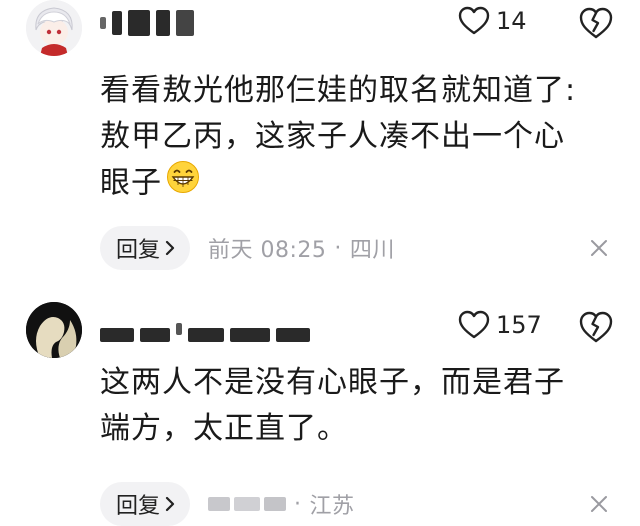  Describe the element at coordinates (267, 250) in the screenshot. I see `comment-time: 前天 08:25` at that location.